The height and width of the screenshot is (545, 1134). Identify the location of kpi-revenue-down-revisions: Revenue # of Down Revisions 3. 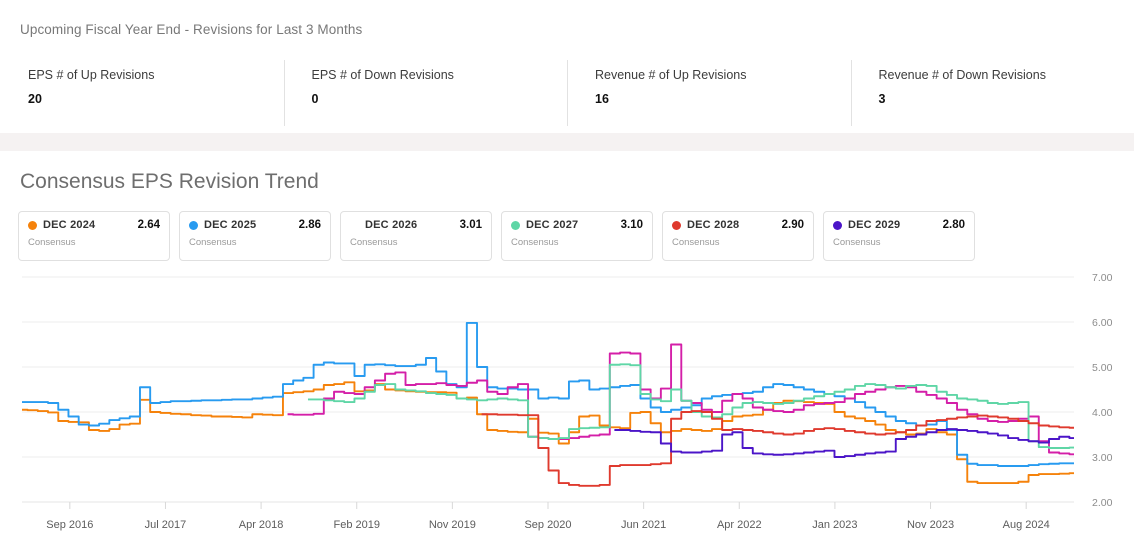
(992, 96).